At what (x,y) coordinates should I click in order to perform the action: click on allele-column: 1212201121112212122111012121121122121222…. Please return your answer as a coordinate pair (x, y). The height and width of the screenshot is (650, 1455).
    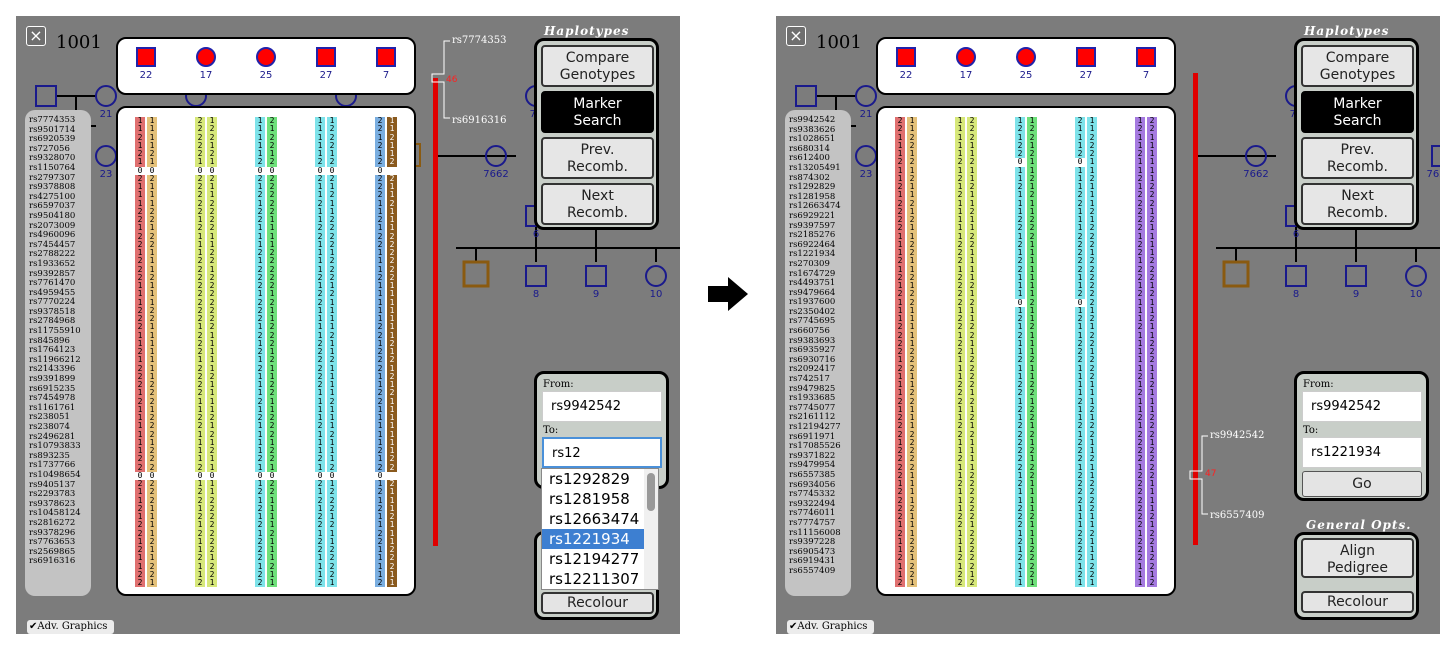
    Looking at the image, I should click on (1020, 351).